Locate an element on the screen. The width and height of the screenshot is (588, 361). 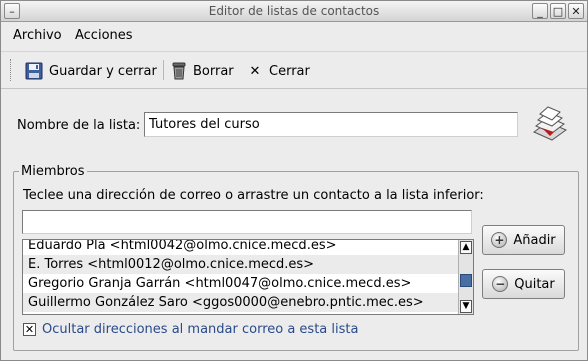
delete-button: Borrar is located at coordinates (202, 71).